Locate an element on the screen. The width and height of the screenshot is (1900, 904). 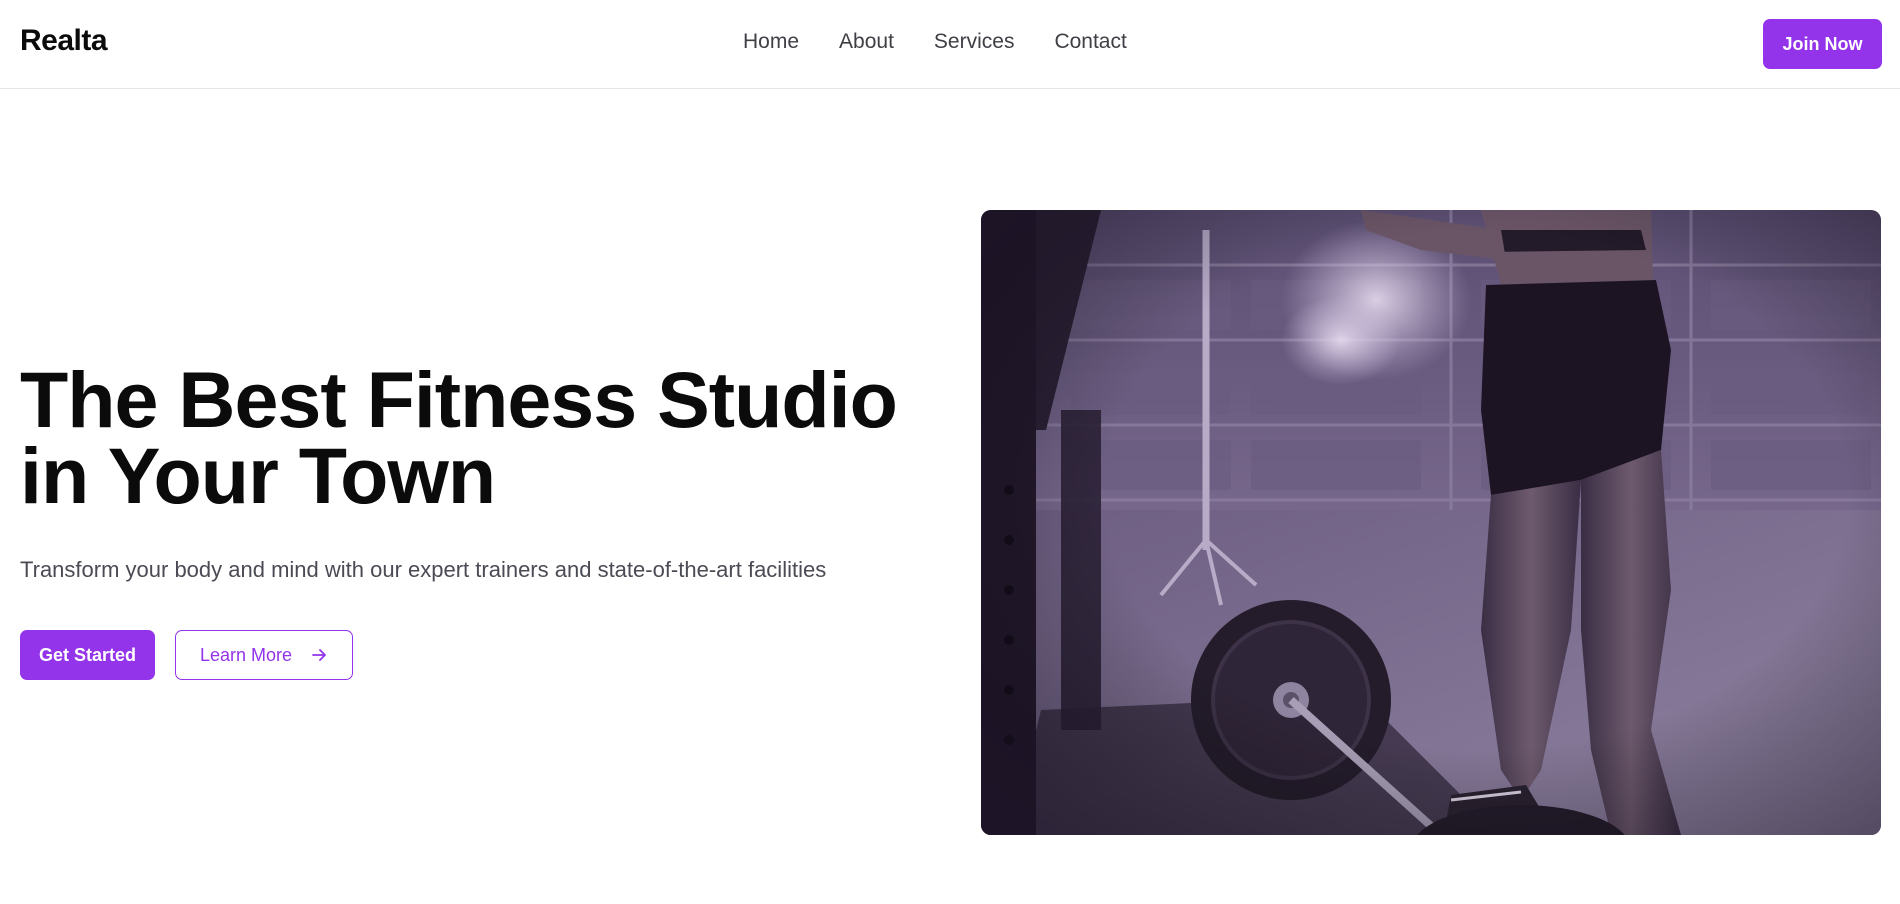
nav-link-contact: Contact is located at coordinates (1090, 42).